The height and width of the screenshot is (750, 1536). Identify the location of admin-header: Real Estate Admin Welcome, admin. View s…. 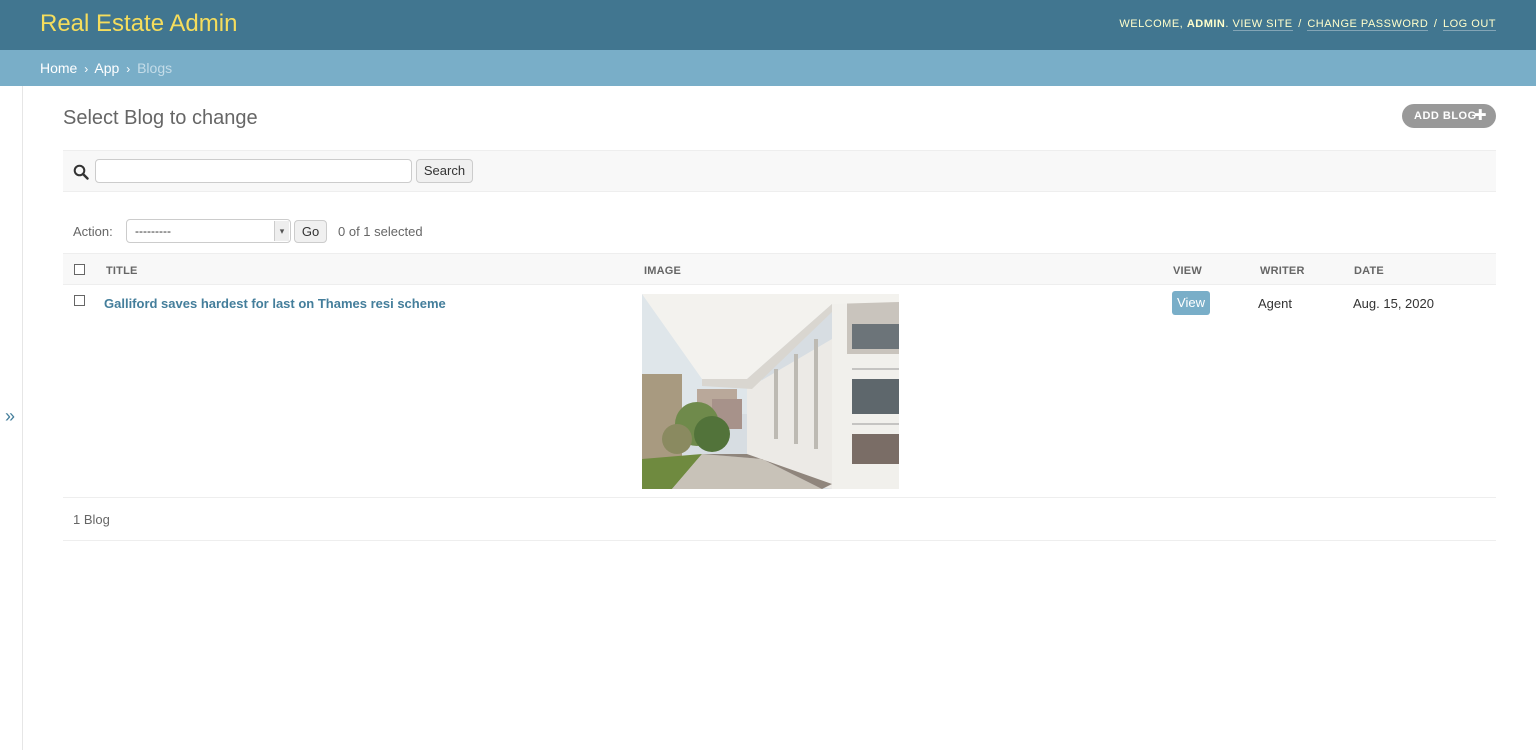
(768, 25).